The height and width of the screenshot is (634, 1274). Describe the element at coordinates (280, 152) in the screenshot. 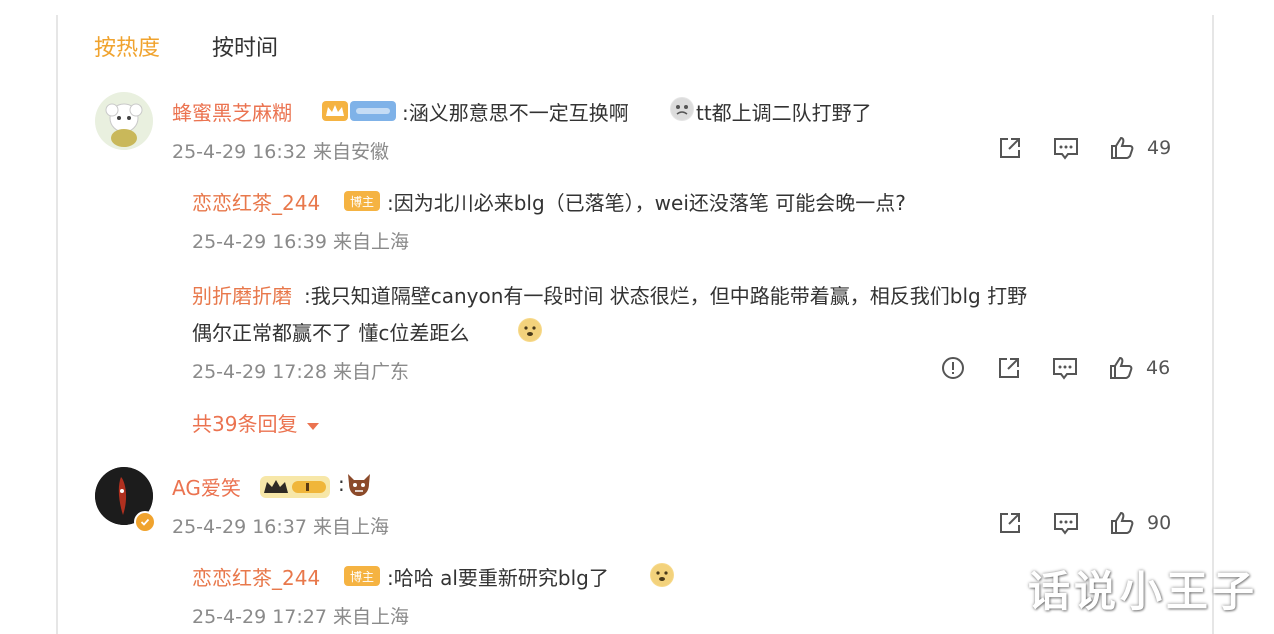

I see `comment-meta: 25-4-29 16:32 来自安徽` at that location.